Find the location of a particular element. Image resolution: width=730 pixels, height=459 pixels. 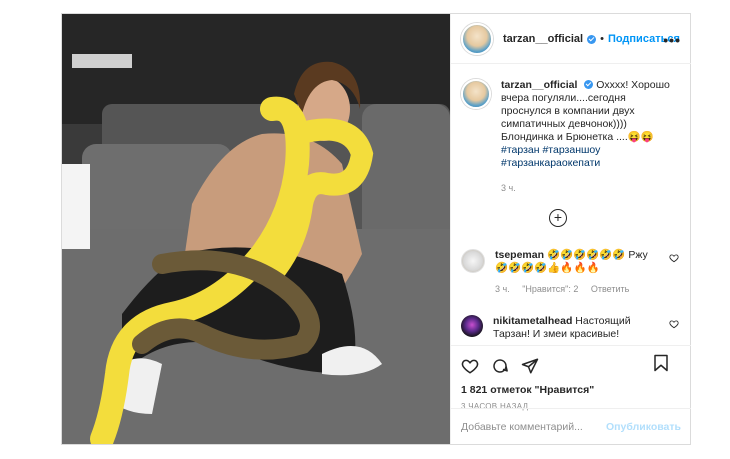

load-more-comments-icon: + is located at coordinates (558, 218).